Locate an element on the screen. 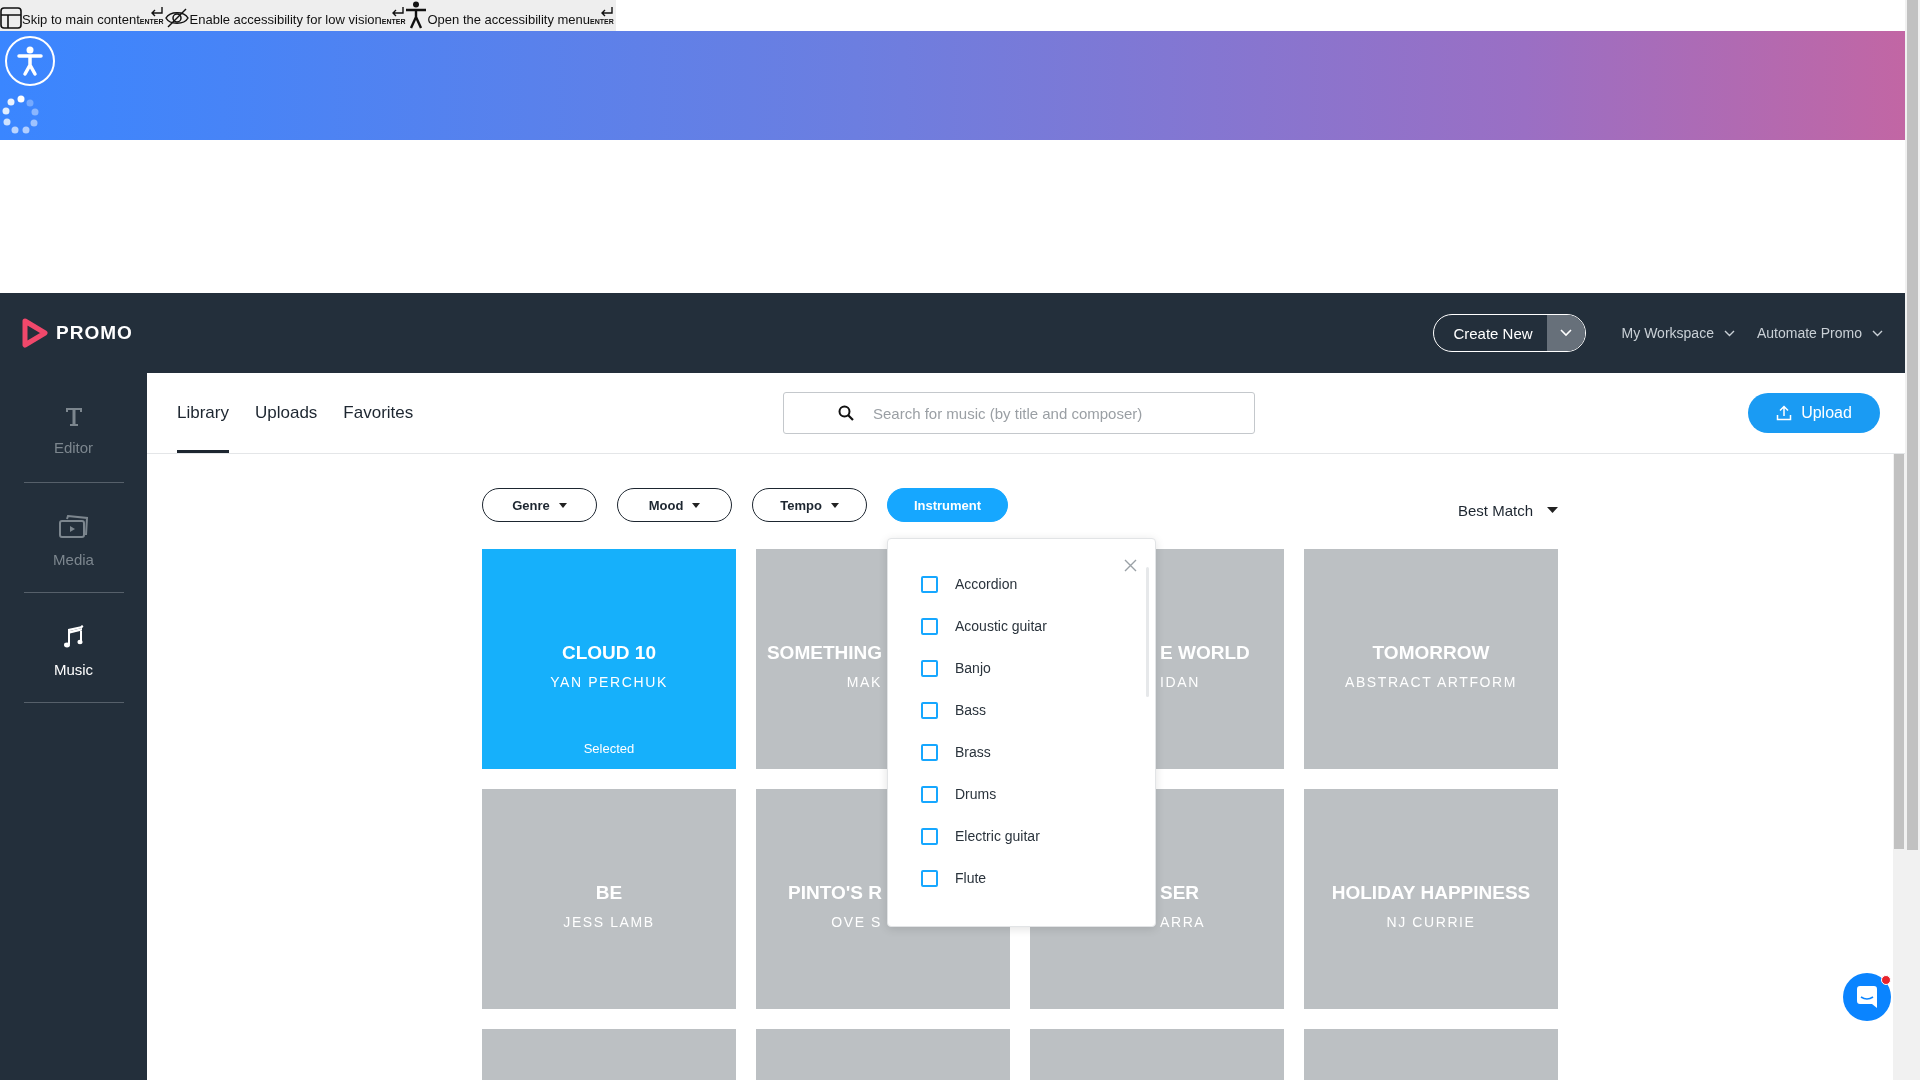 Image resolution: width=1920 pixels, height=1080 pixels. header-menu: My Workspace is located at coordinates (1678, 333).